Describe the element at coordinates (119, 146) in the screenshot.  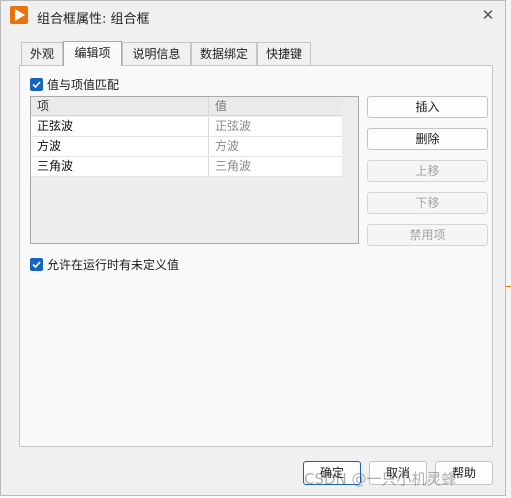
I see `item-cell: 方波` at that location.